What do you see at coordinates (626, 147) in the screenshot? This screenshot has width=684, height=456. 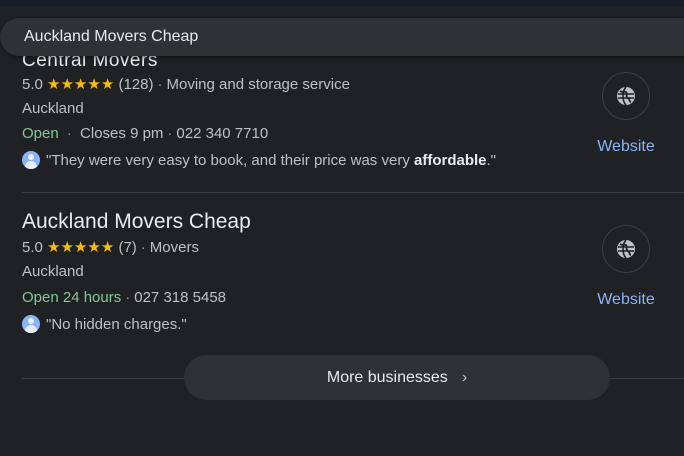 I see `listing-1-website-label: Website` at bounding box center [626, 147].